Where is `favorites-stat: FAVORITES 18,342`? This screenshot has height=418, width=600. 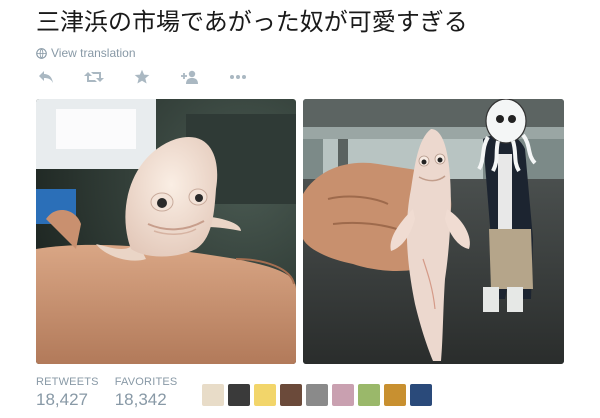
favorites-stat: FAVORITES 18,342 is located at coordinates (146, 396).